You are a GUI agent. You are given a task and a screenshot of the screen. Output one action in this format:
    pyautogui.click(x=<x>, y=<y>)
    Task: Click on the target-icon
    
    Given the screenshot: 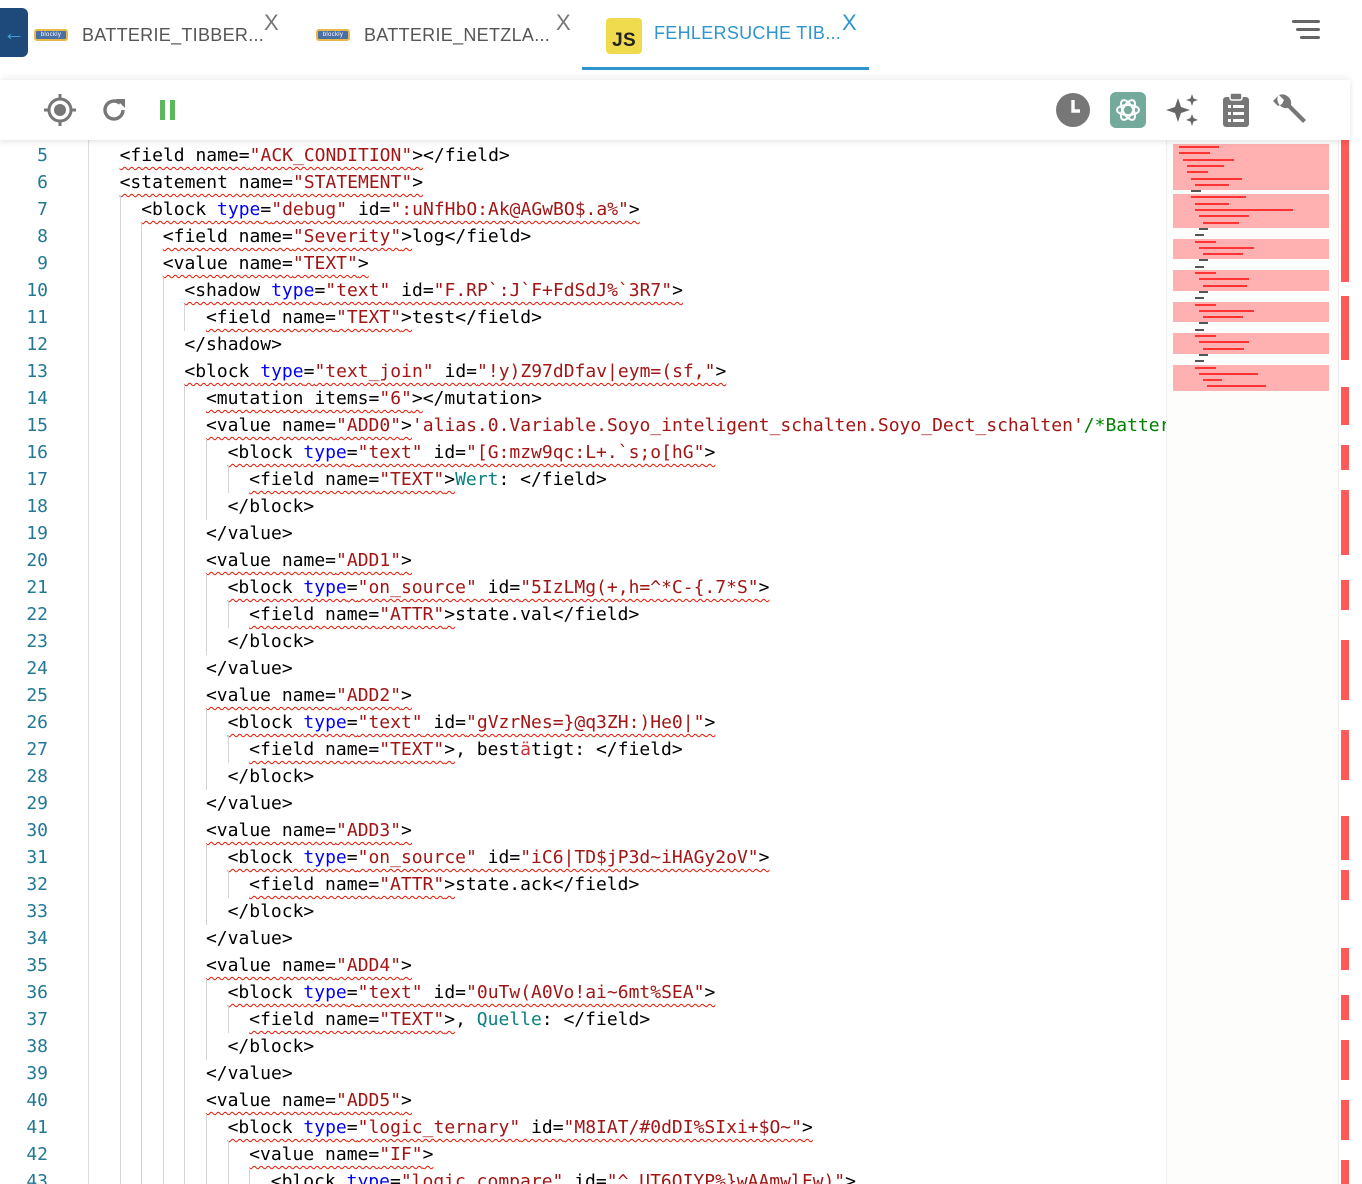 What is the action you would take?
    pyautogui.click(x=60, y=110)
    